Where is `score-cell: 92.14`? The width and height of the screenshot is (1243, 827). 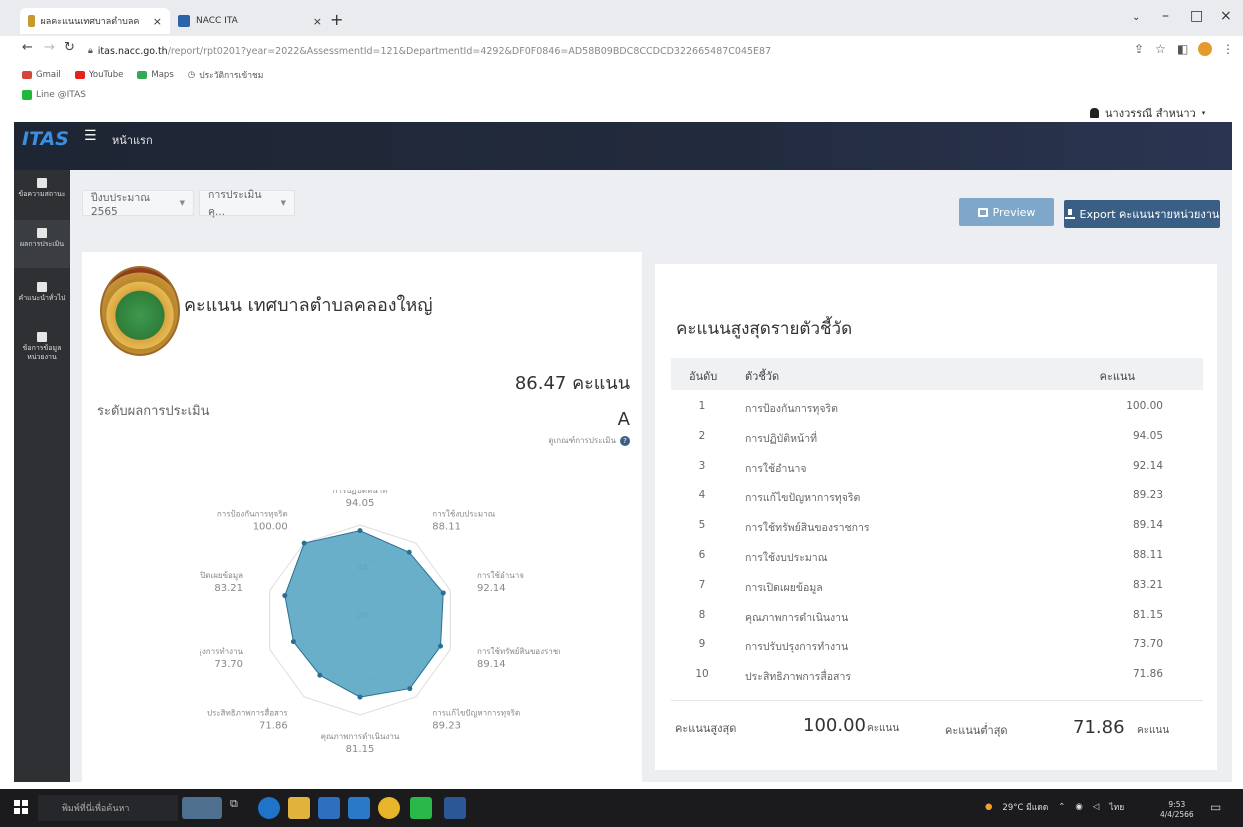
score-cell: 92.14 is located at coordinates (1147, 465).